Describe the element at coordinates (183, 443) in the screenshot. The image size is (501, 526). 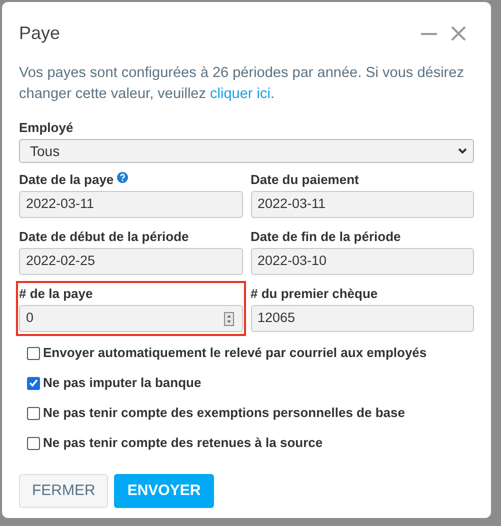
I see `checkbox-label: Ne pas tenir compte des retenues à la source` at that location.